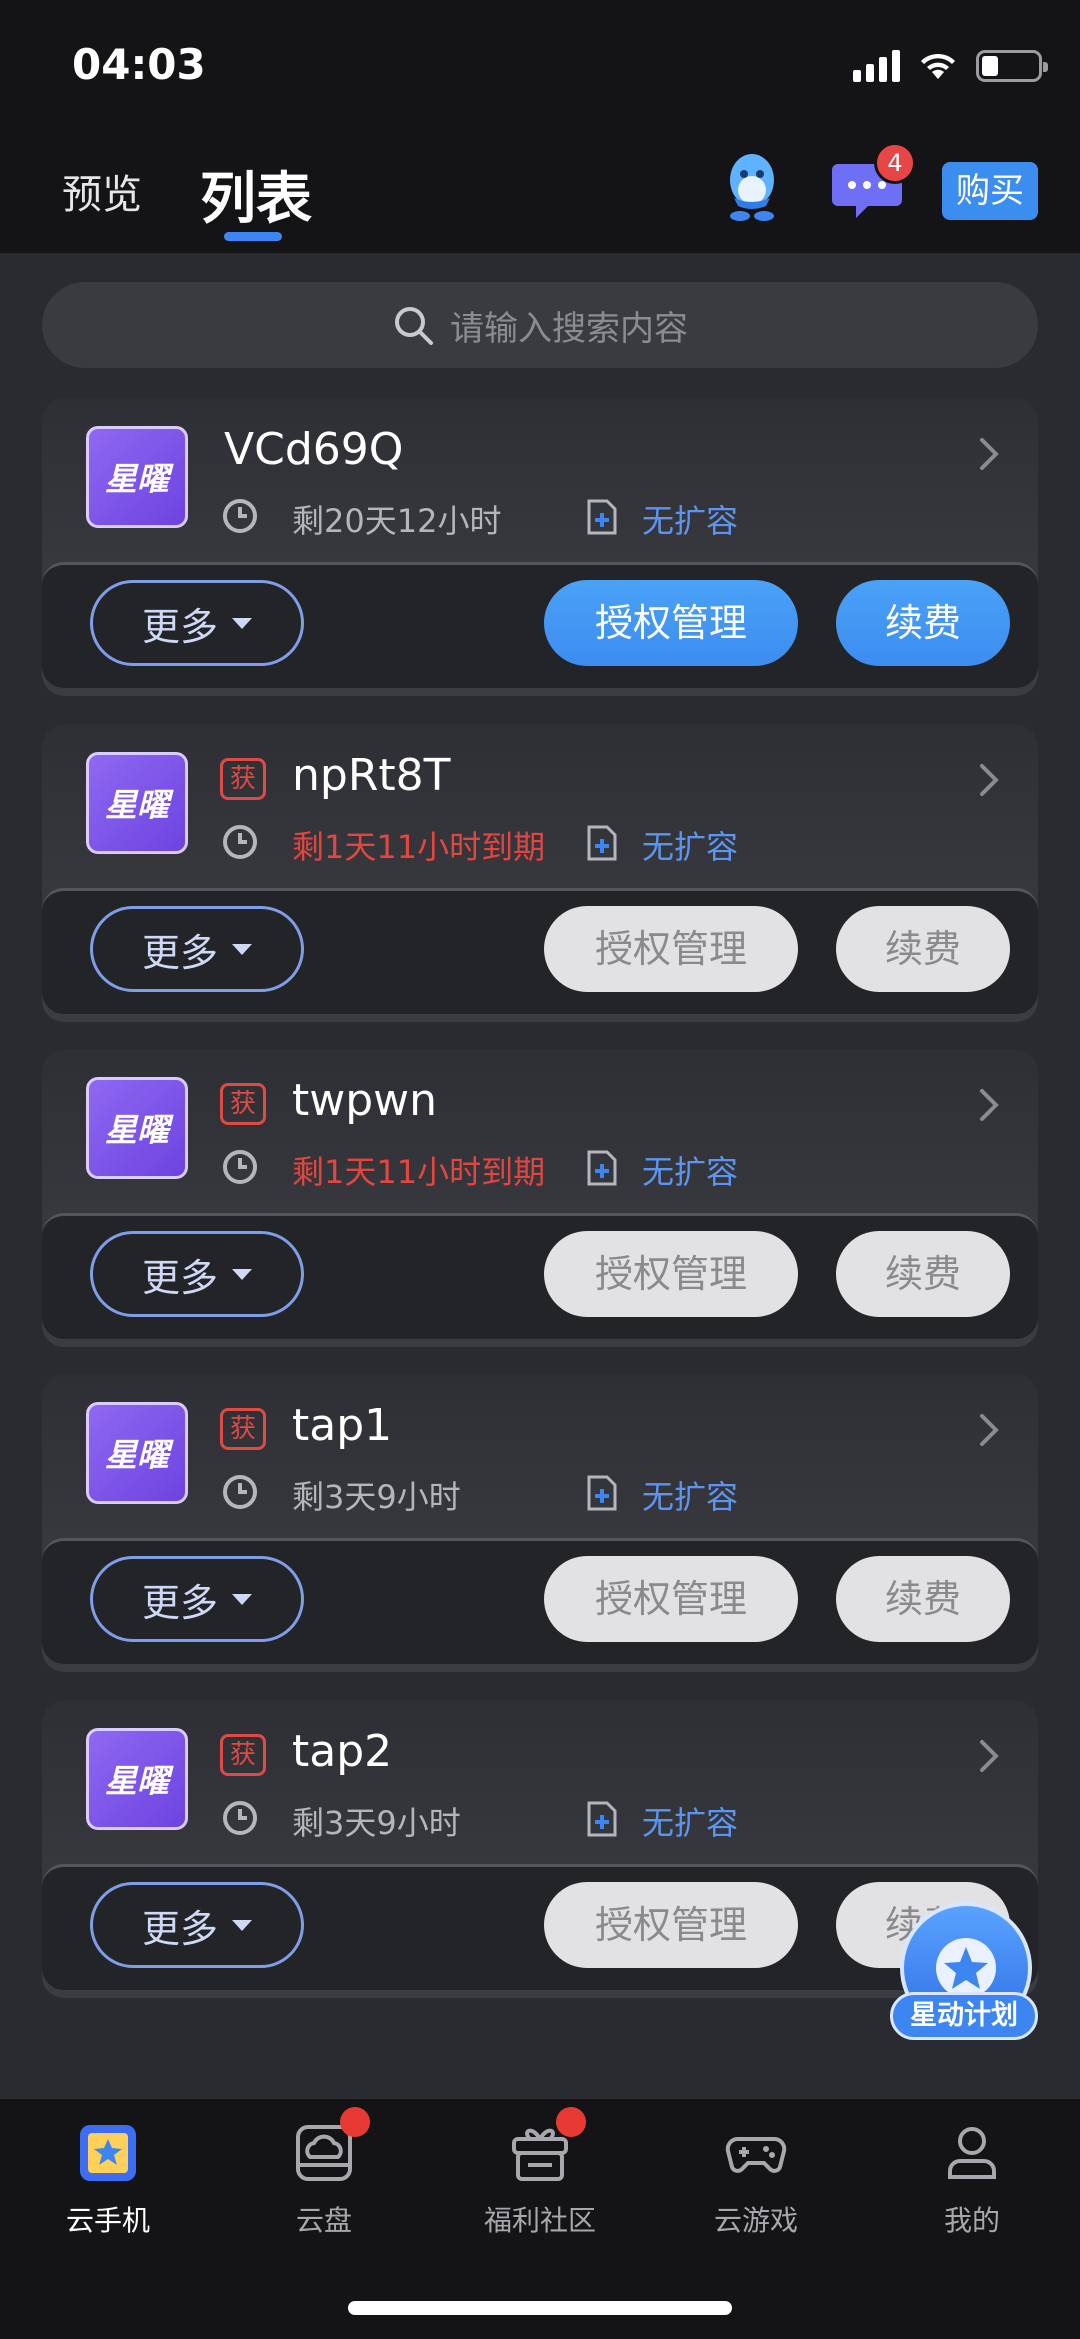 The image size is (1080, 2339). I want to click on status-time: 04:03, so click(139, 64).